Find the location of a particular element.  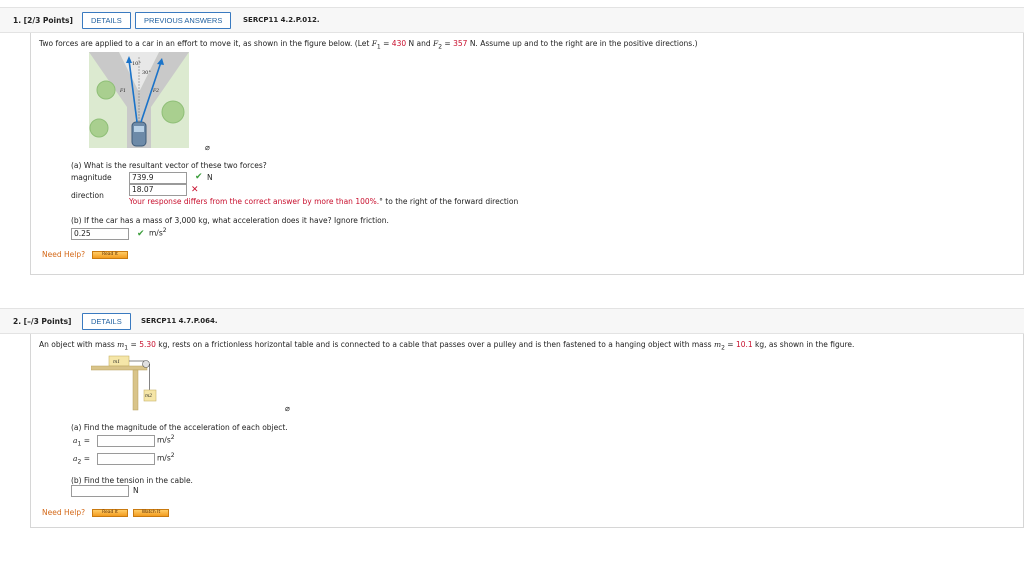

q2-need-help-label: Need Help? is located at coordinates (64, 512).